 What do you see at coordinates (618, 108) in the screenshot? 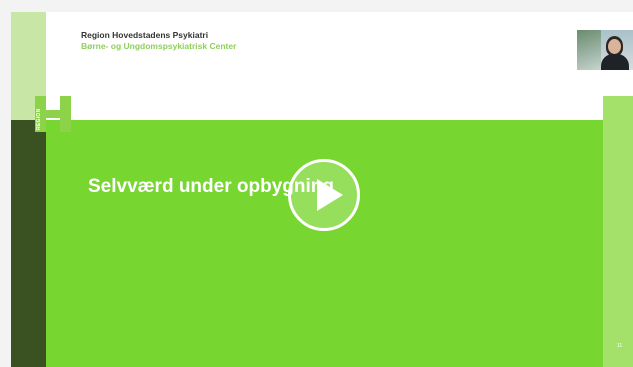
I see `right-strip-top` at bounding box center [618, 108].